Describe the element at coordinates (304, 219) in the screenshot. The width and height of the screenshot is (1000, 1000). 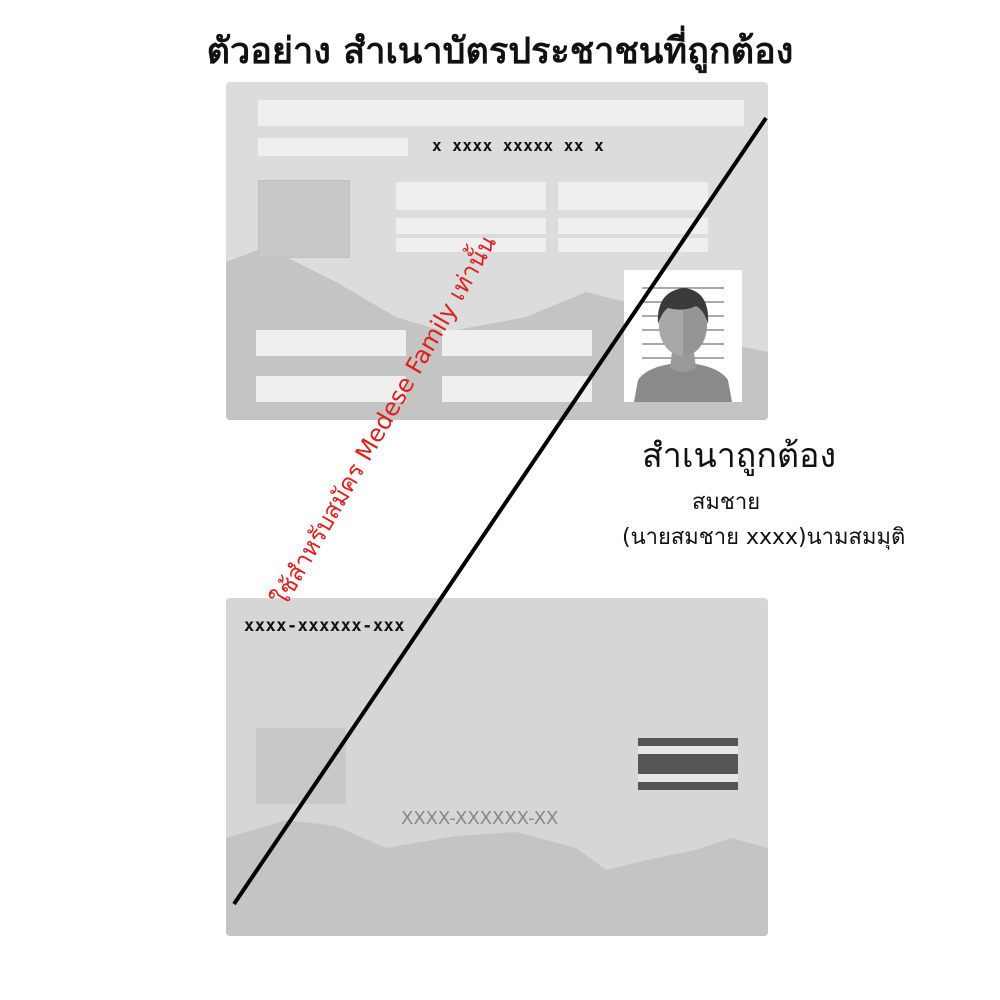
I see `chip-area` at that location.